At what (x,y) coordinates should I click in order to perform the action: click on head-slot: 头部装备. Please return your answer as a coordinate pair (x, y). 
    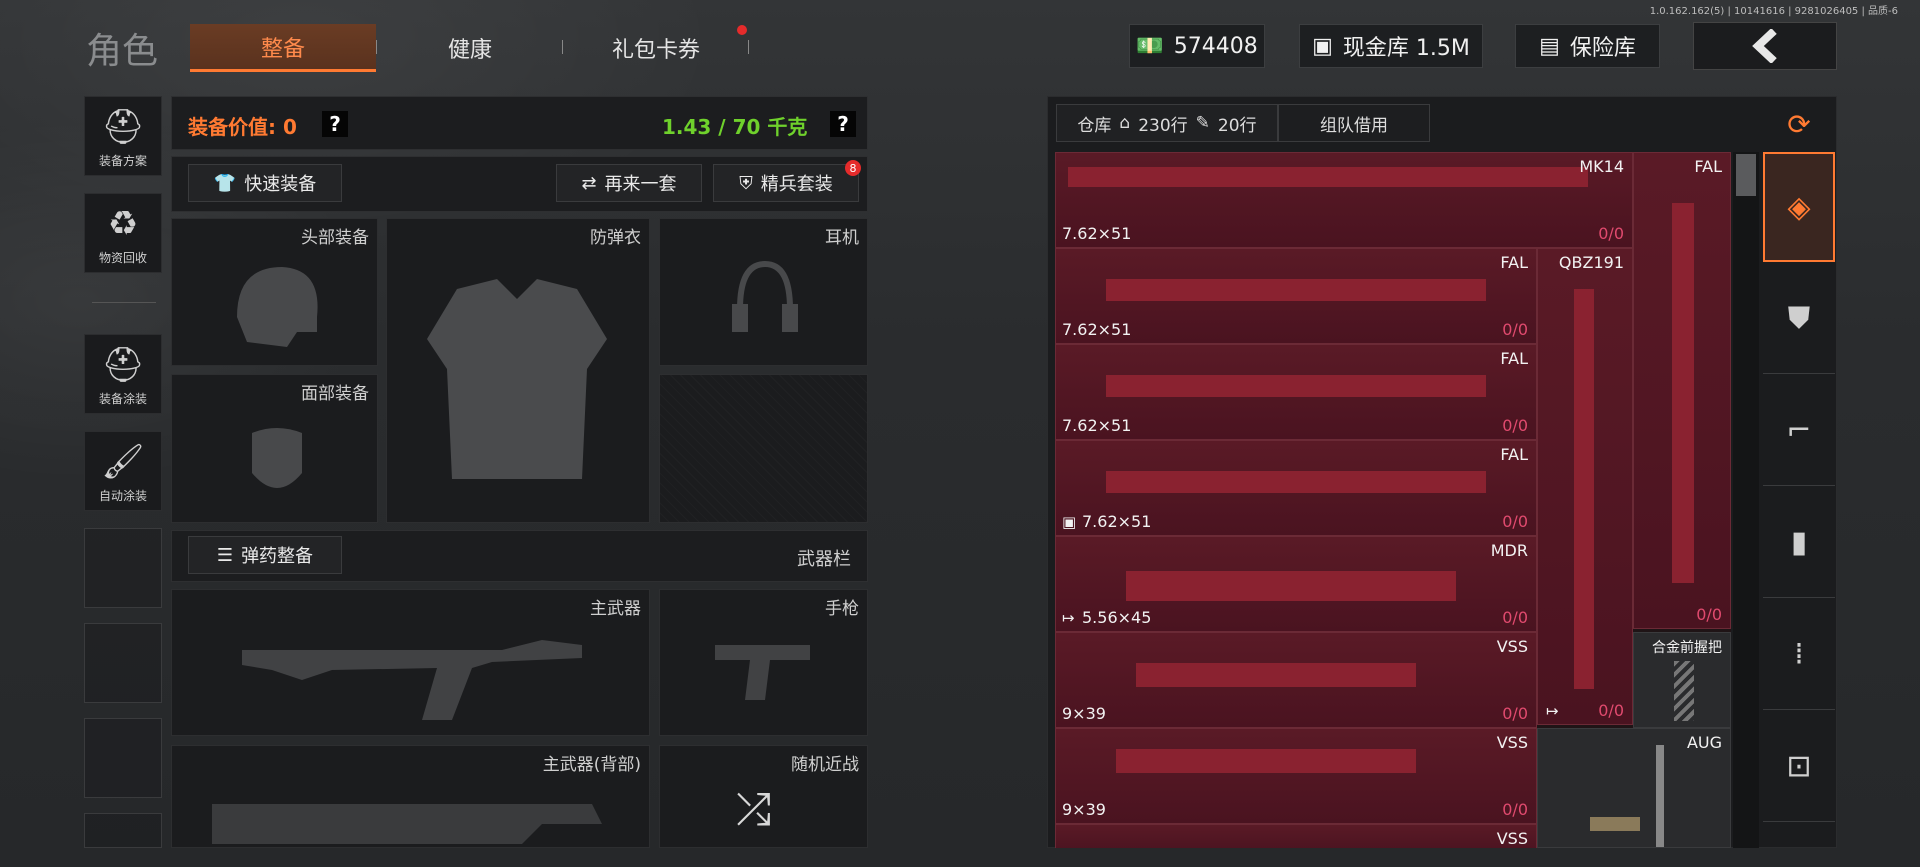
    Looking at the image, I should click on (274, 292).